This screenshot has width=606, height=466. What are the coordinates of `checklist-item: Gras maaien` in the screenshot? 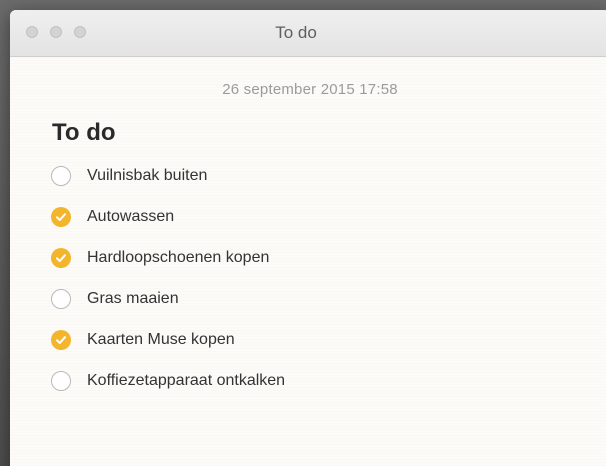 It's located at (168, 298).